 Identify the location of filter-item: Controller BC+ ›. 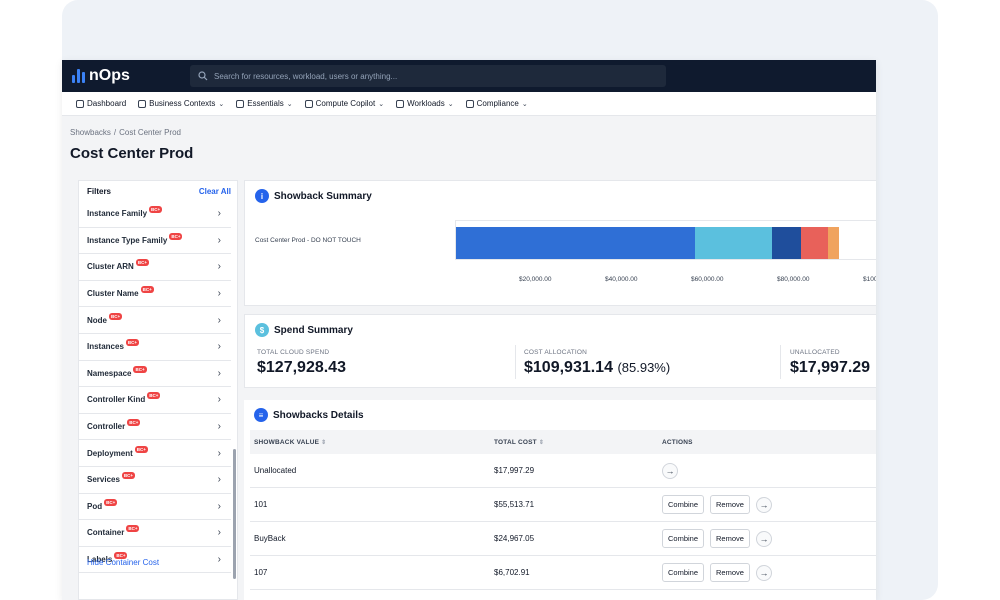
(155, 427).